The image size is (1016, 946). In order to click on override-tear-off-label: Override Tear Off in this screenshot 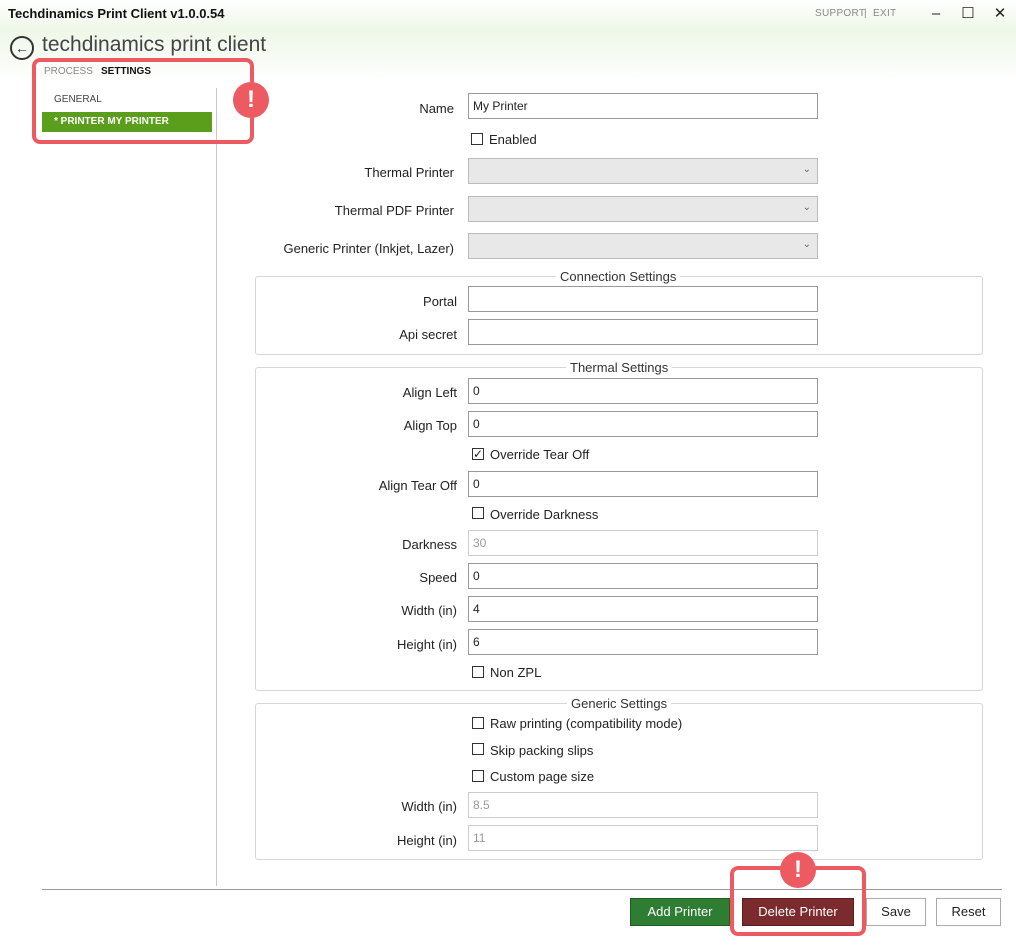, I will do `click(540, 454)`.